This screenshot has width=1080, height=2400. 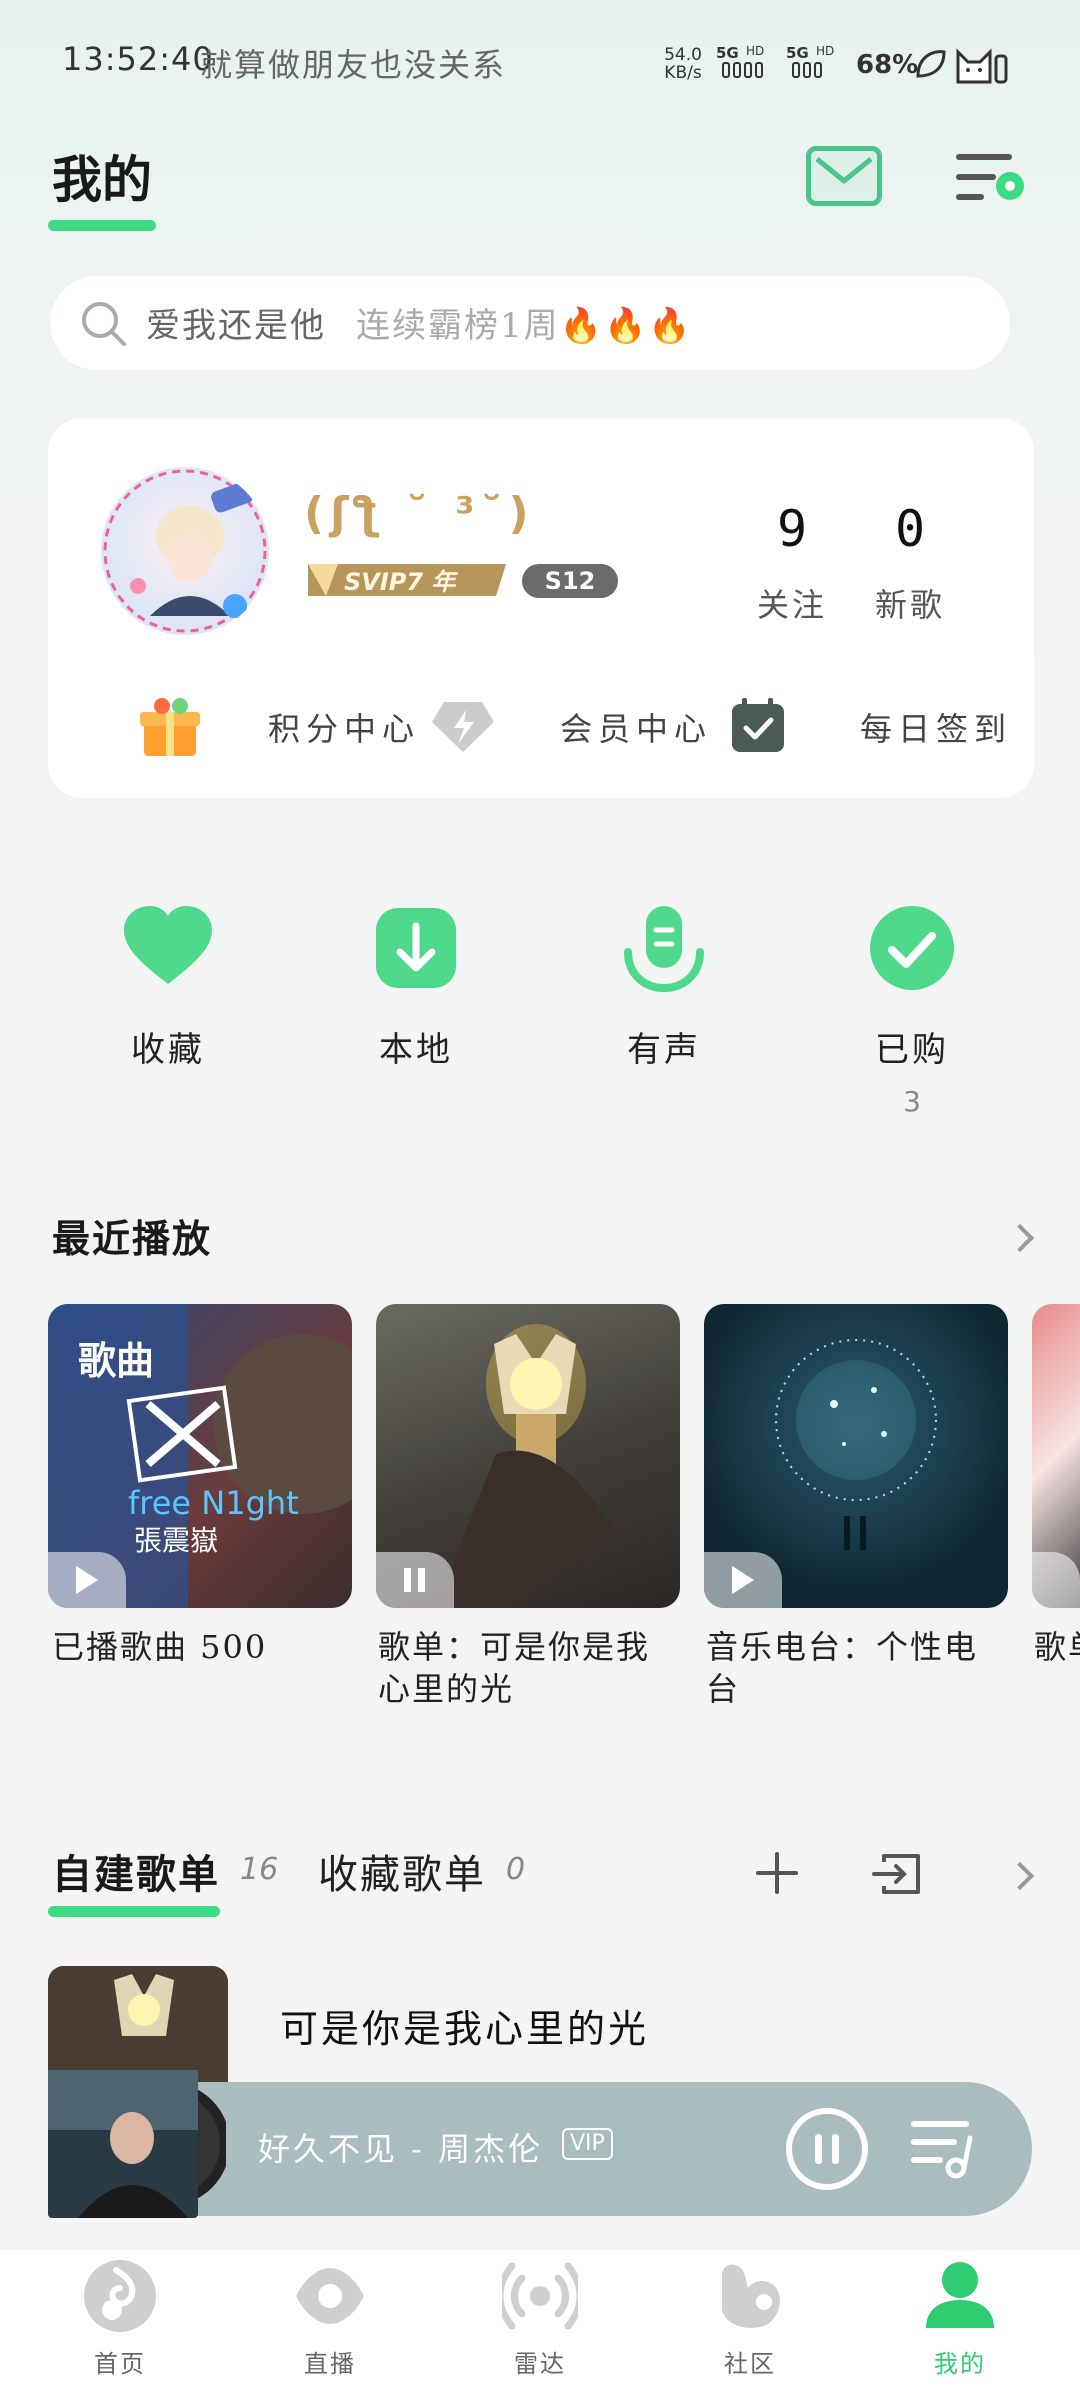 What do you see at coordinates (344, 729) in the screenshot?
I see `points-center-label: 积分中心` at bounding box center [344, 729].